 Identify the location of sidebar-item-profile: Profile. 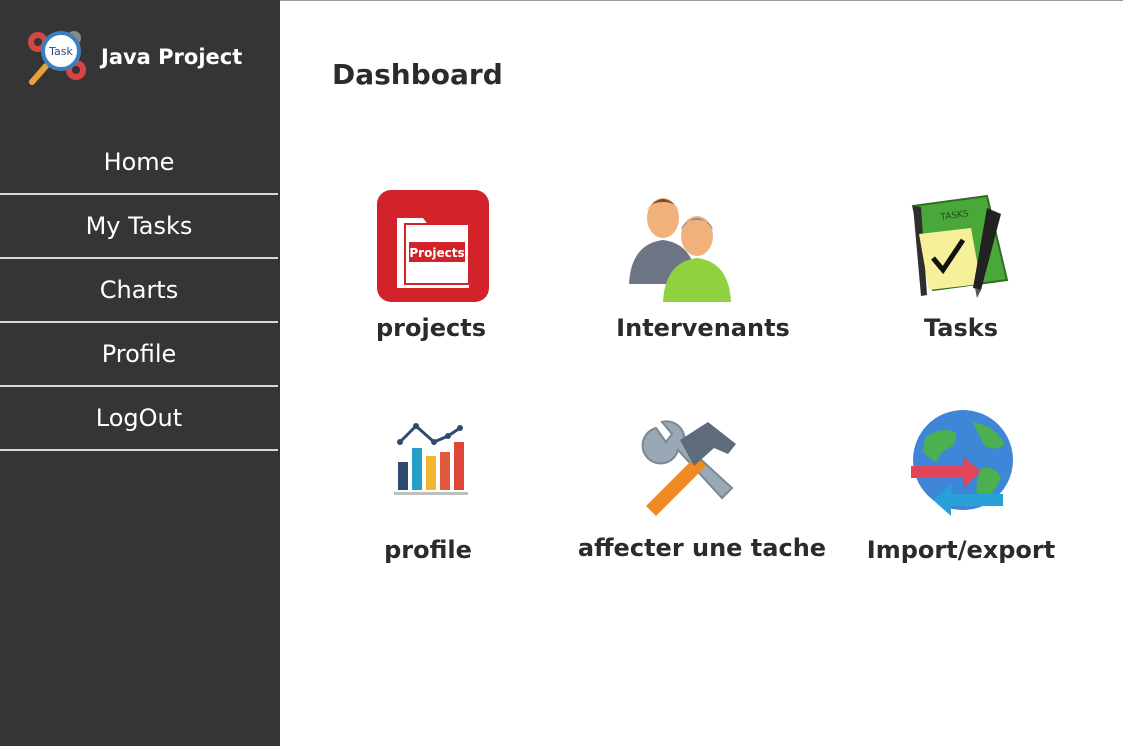
(139, 355).